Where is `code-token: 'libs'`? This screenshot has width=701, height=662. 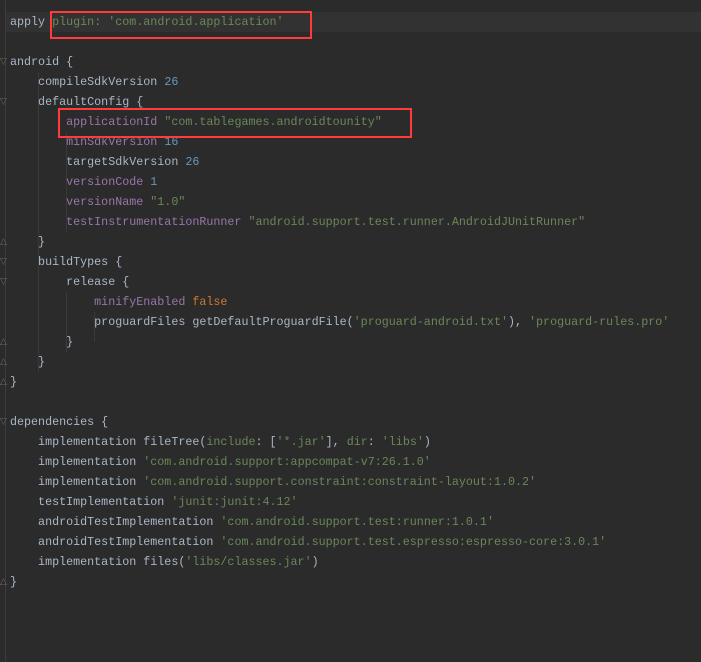
code-token: 'libs' is located at coordinates (402, 442).